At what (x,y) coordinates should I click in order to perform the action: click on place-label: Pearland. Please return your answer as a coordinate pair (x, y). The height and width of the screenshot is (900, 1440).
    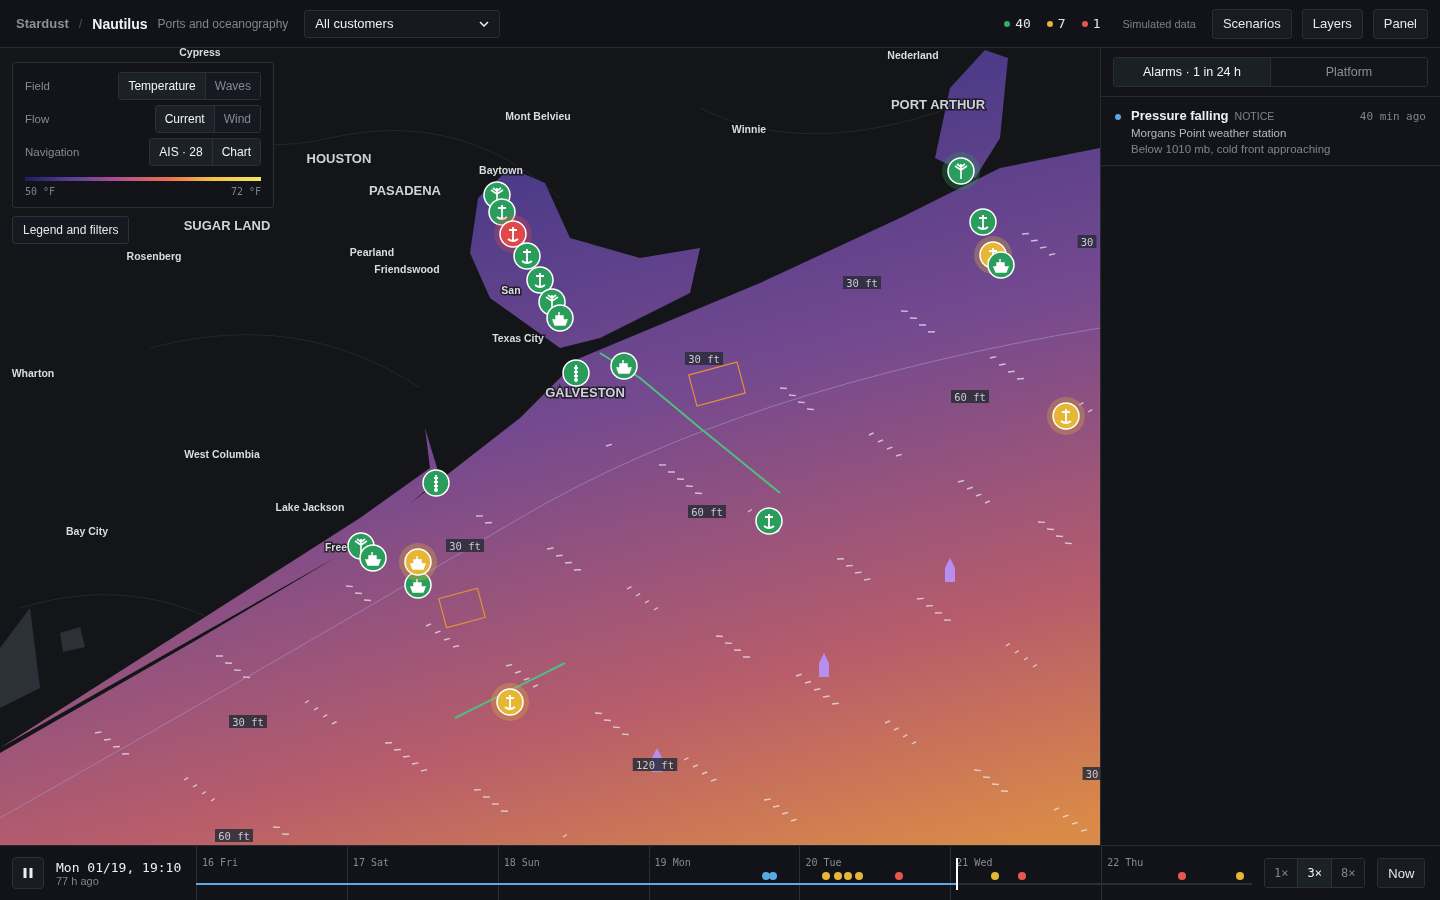
    Looking at the image, I should click on (372, 252).